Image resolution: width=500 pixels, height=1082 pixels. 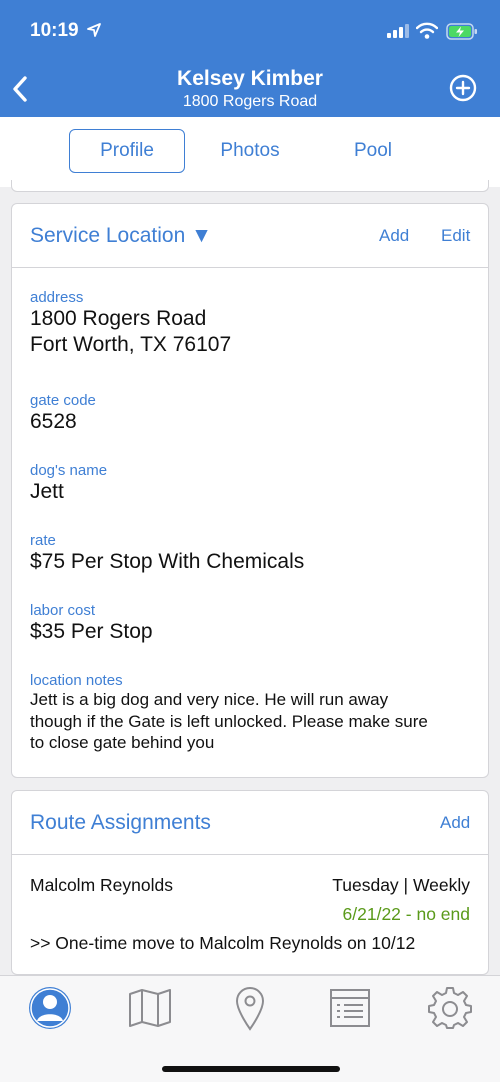 What do you see at coordinates (63, 400) in the screenshot?
I see `field-label: gate code` at bounding box center [63, 400].